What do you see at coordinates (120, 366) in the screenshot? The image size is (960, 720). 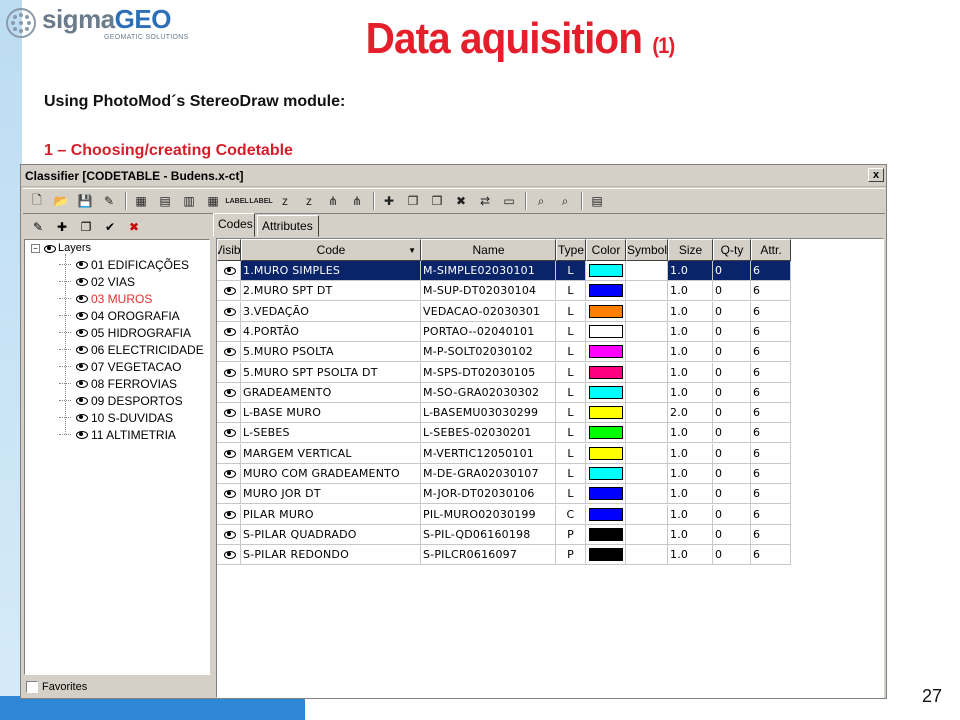 I see `tree-layer-item: 07 VEGETACAO` at bounding box center [120, 366].